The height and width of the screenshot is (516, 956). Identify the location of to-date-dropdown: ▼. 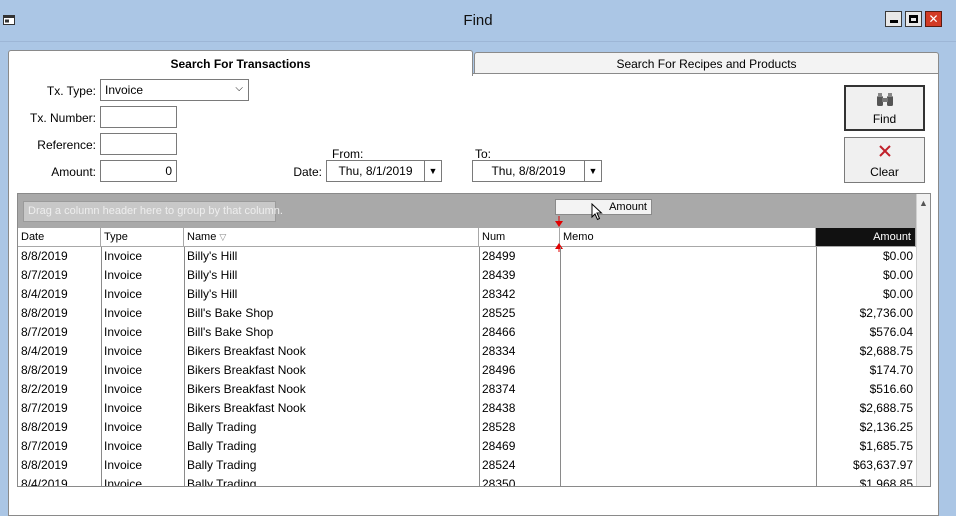
(592, 171).